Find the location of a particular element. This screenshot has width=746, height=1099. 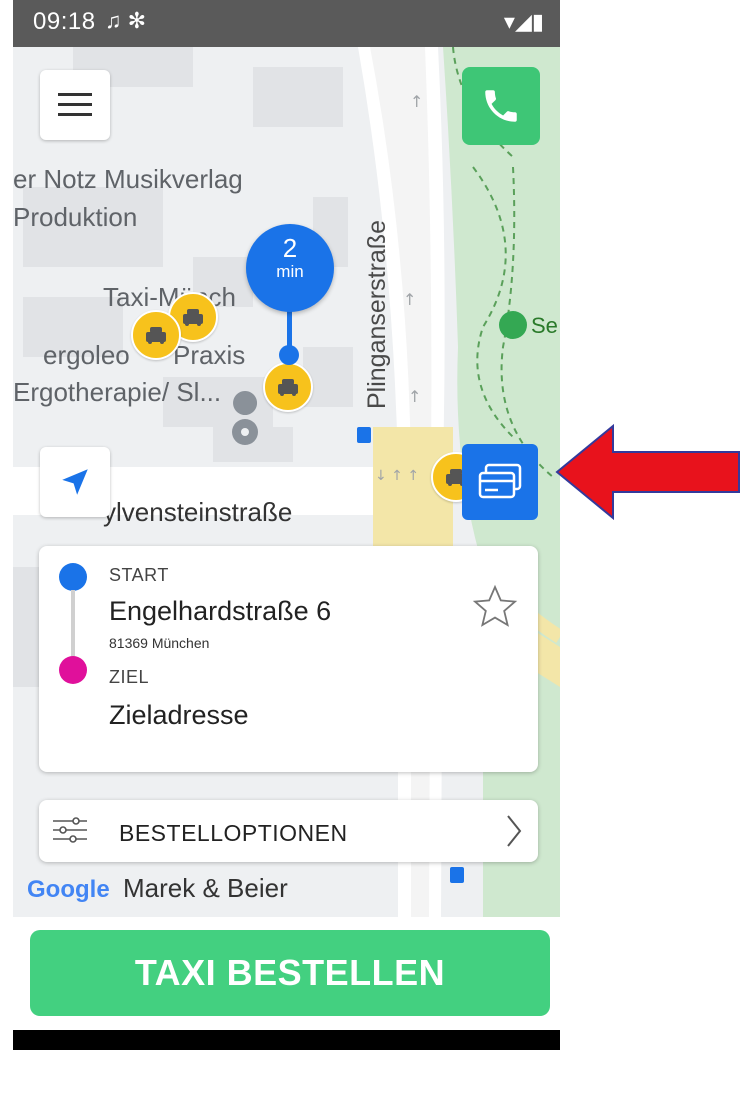

destination-address: Zieladresse is located at coordinates (179, 715).